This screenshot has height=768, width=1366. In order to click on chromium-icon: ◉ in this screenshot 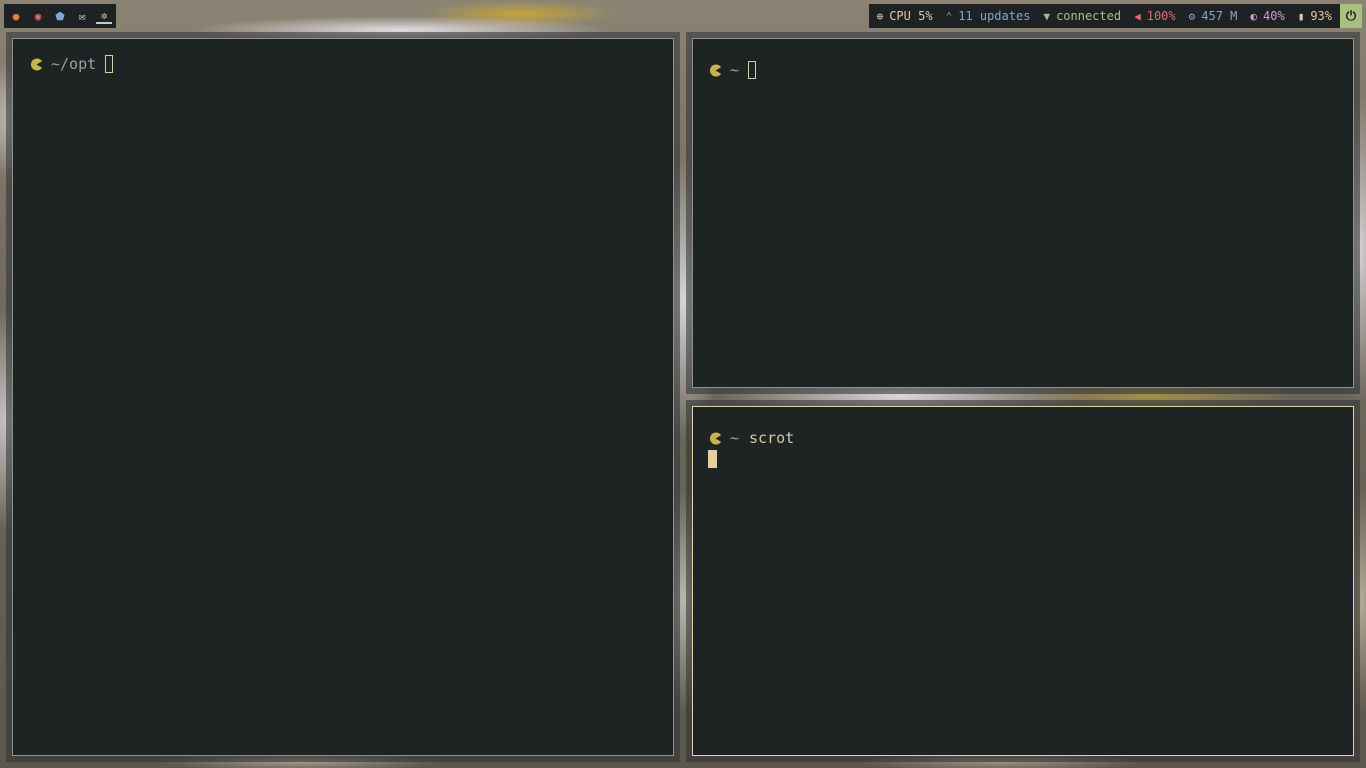, I will do `click(38, 16)`.